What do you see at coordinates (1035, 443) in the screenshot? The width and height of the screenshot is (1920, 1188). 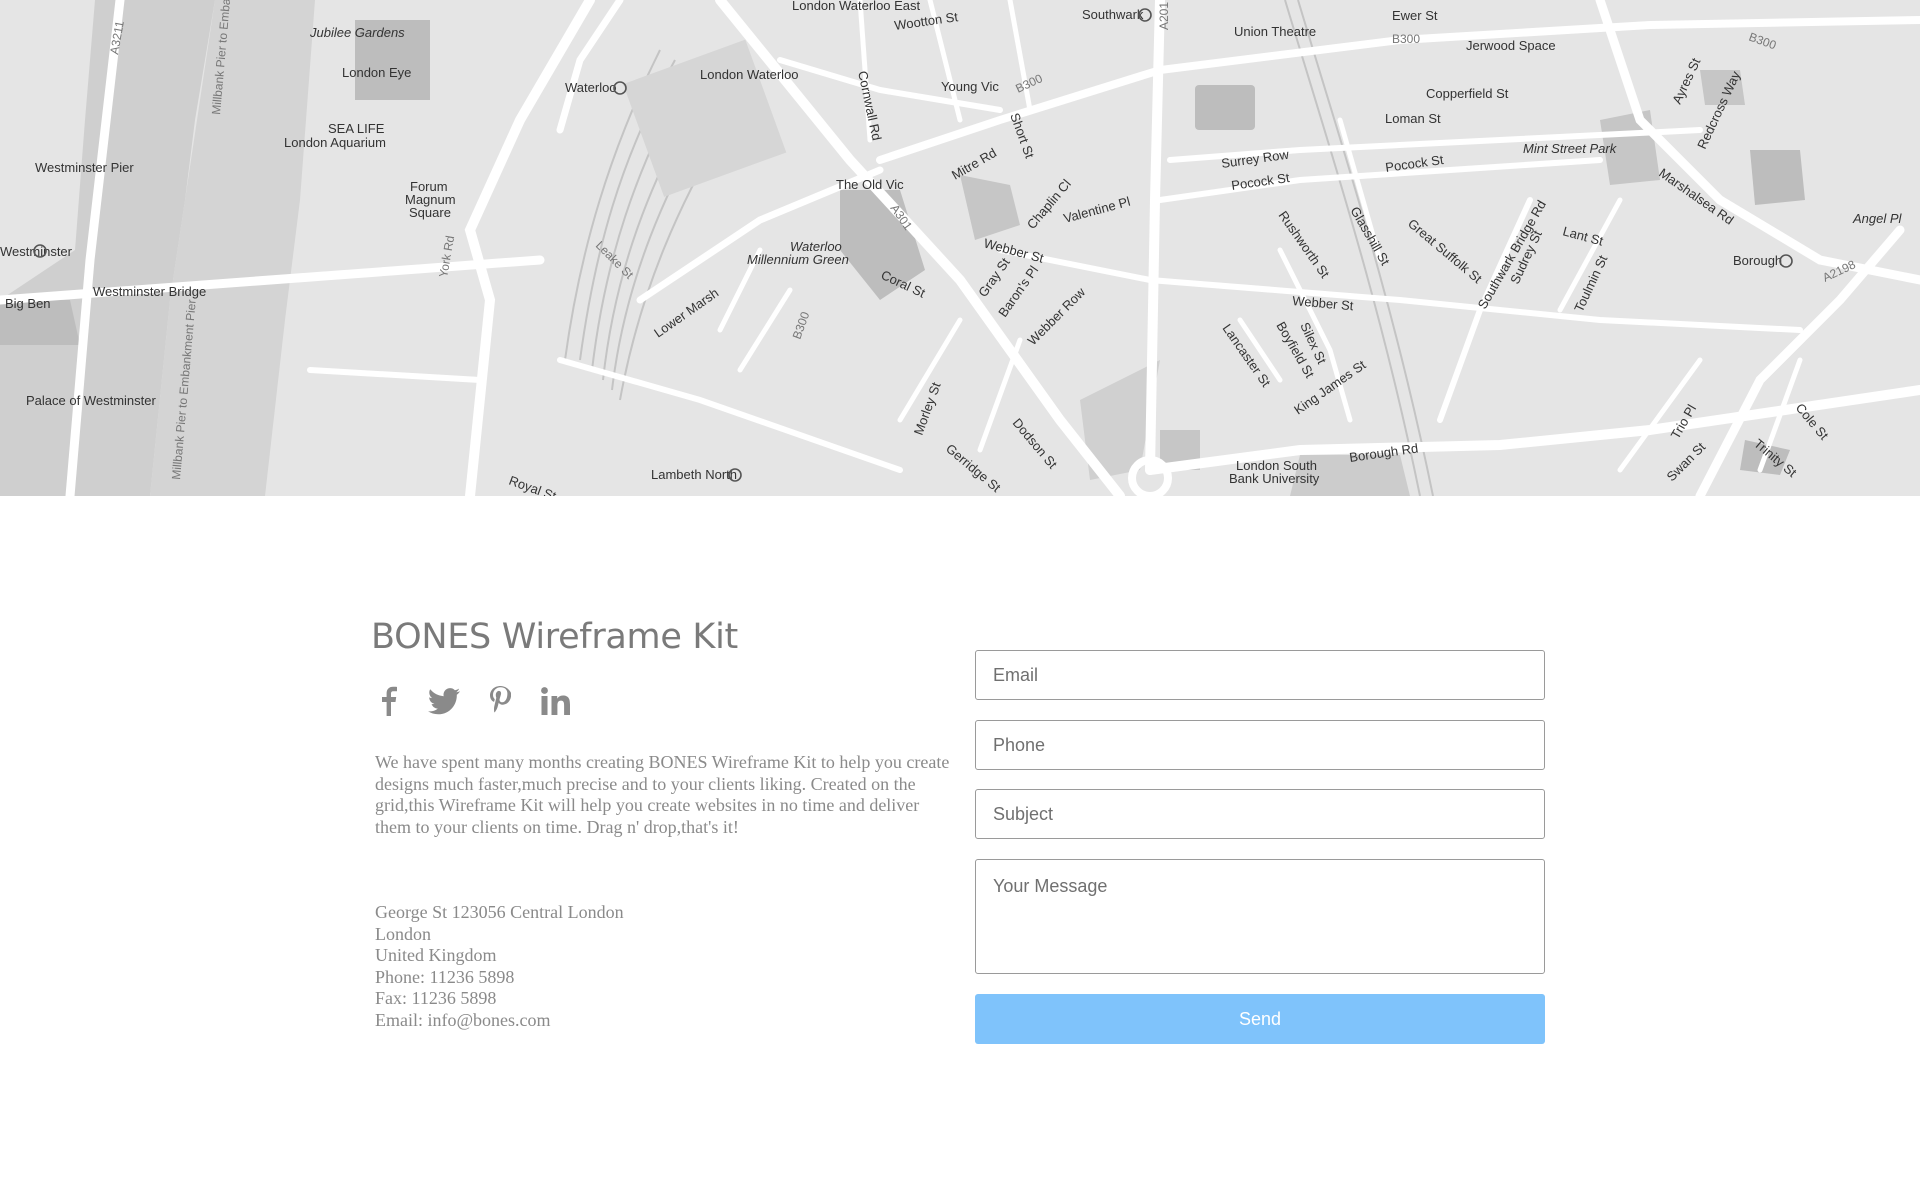 I see `map-label: Dodson St` at bounding box center [1035, 443].